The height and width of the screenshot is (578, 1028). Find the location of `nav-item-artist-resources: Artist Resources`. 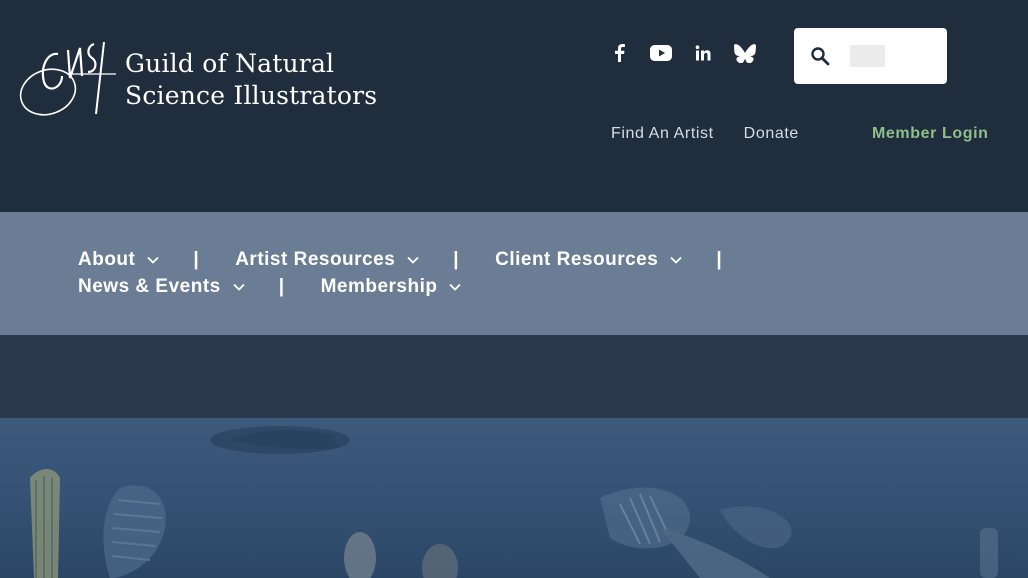

nav-item-artist-resources: Artist Resources is located at coordinates (327, 260).